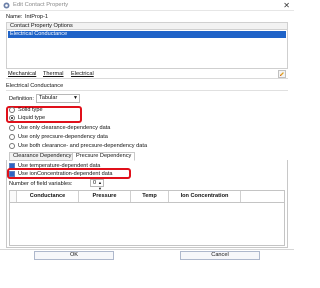  I want to click on definition-select: Tabular ▼, so click(58, 98).